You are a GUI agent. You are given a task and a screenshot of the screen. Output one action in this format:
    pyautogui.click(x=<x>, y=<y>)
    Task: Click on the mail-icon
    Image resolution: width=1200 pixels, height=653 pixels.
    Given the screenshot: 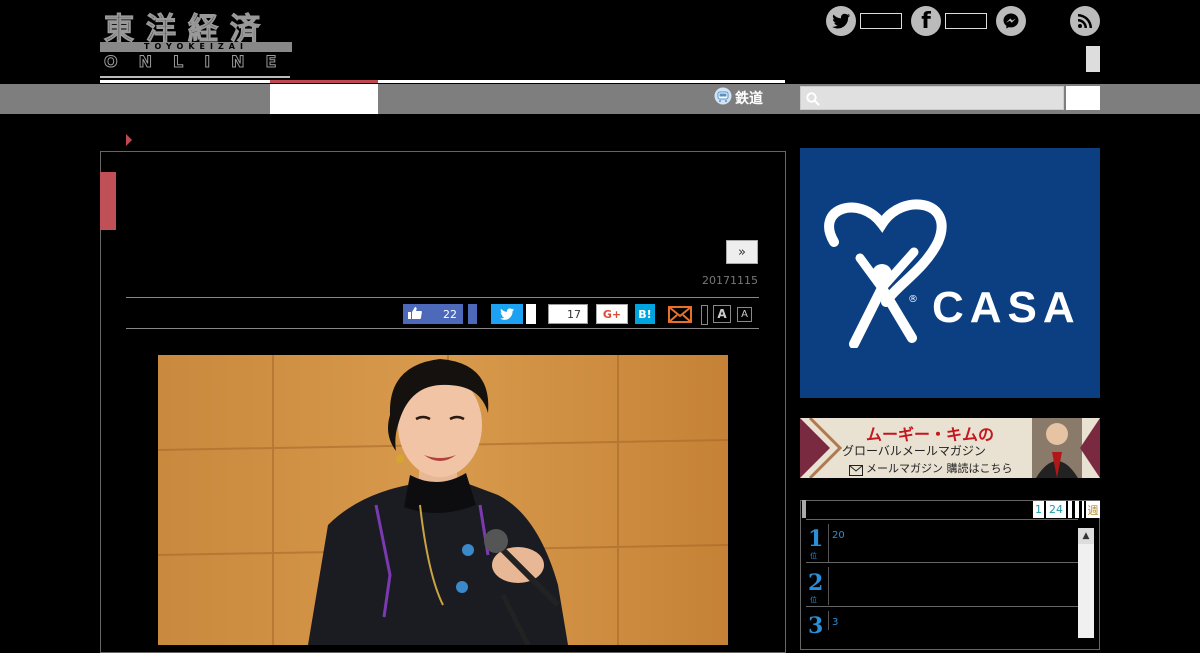 What is the action you would take?
    pyautogui.click(x=680, y=314)
    